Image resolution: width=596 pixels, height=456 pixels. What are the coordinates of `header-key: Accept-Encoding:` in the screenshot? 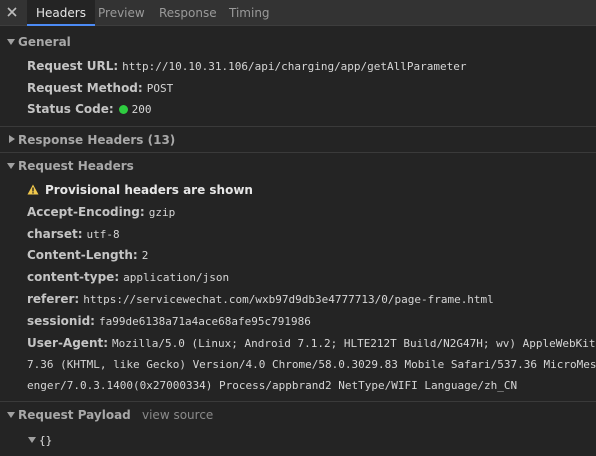 It's located at (86, 212).